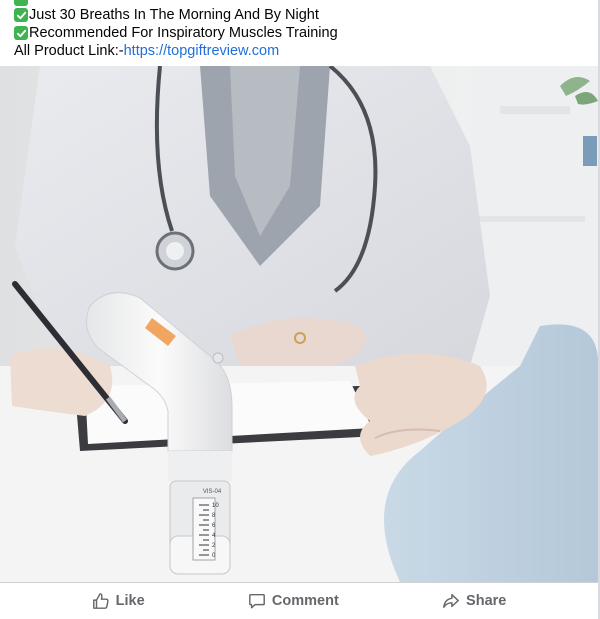 The width and height of the screenshot is (600, 619). What do you see at coordinates (130, 601) in the screenshot?
I see `like-label: Like` at bounding box center [130, 601].